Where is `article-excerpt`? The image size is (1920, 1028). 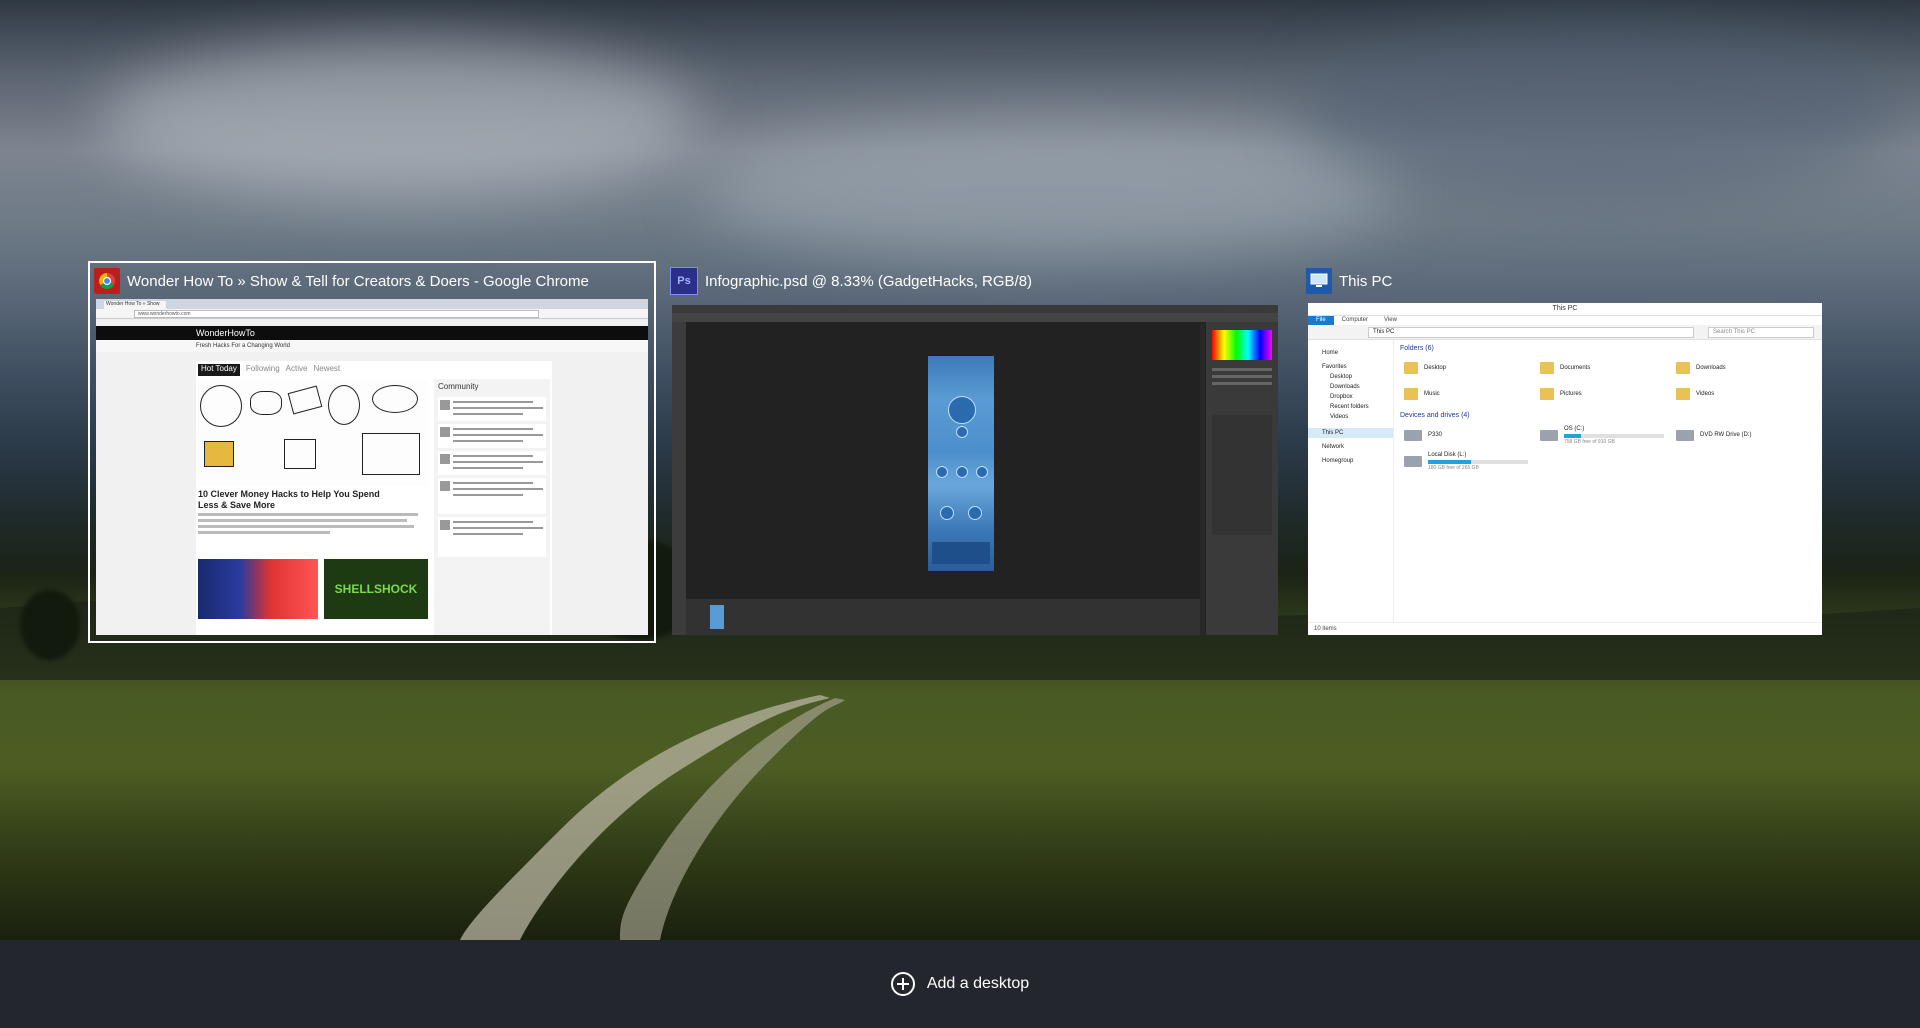
article-excerpt is located at coordinates (308, 528).